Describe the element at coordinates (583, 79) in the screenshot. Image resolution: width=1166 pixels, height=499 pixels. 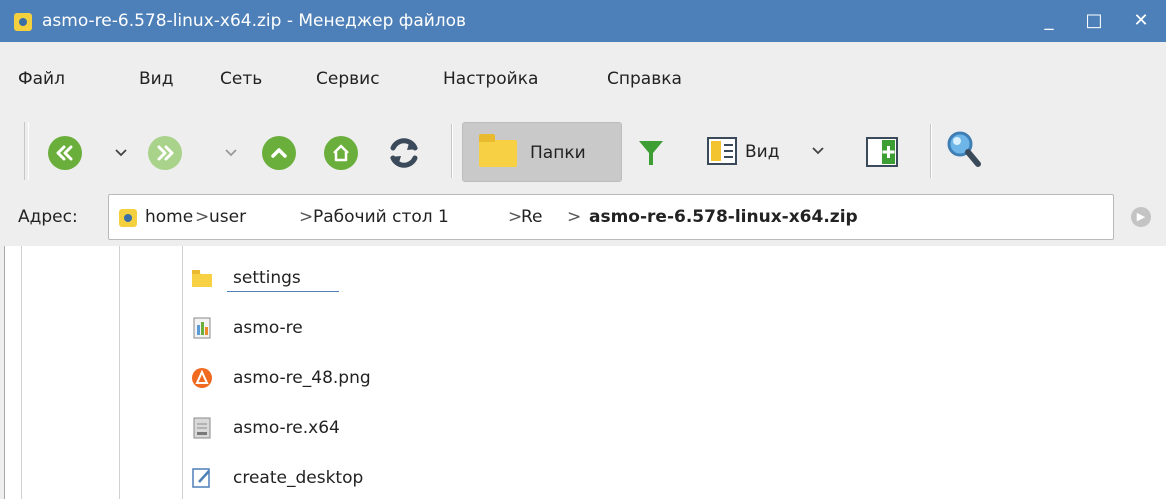
I see `menu-bar: Файл Вид Сеть Сервис Настройка Справка` at that location.